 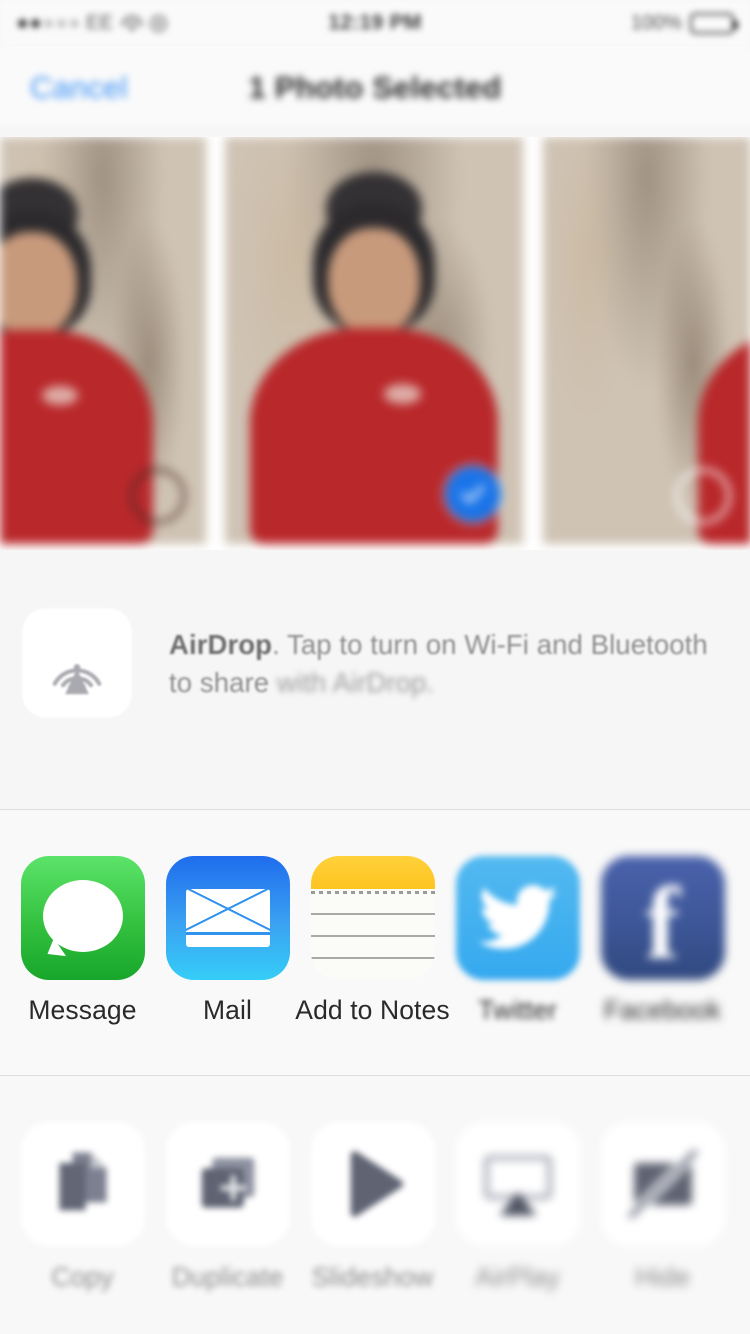 I want to click on navigation-bar: Cancel 1 Photo Selected, so click(x=375, y=88).